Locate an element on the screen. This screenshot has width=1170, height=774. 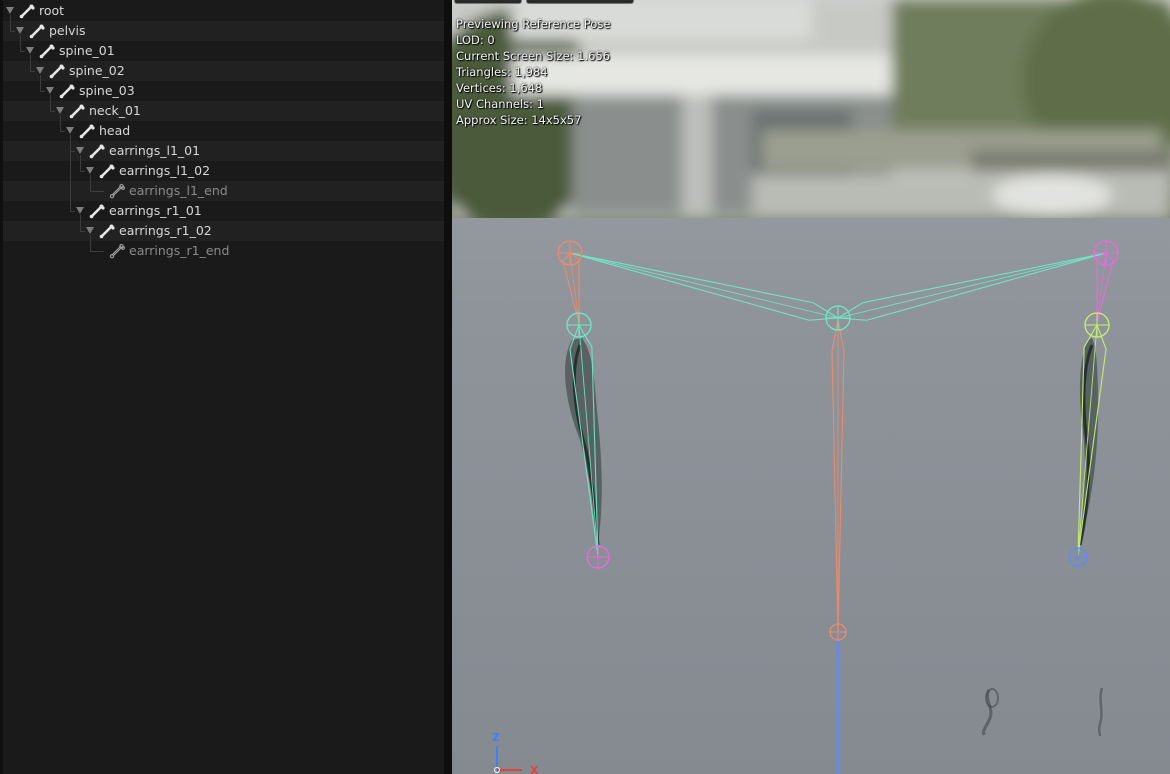
bone-name-label: spine_01 is located at coordinates (87, 50).